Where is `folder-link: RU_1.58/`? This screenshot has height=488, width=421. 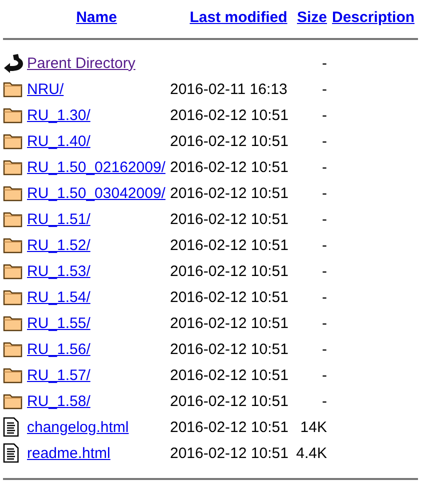 folder-link: RU_1.58/ is located at coordinates (58, 401).